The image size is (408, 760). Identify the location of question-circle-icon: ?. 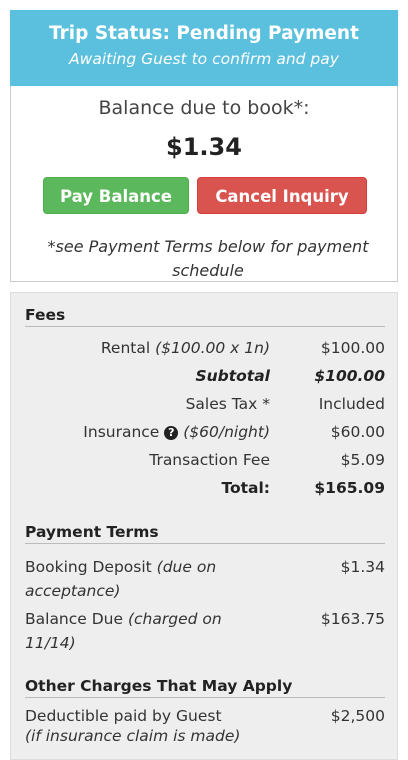
(171, 433).